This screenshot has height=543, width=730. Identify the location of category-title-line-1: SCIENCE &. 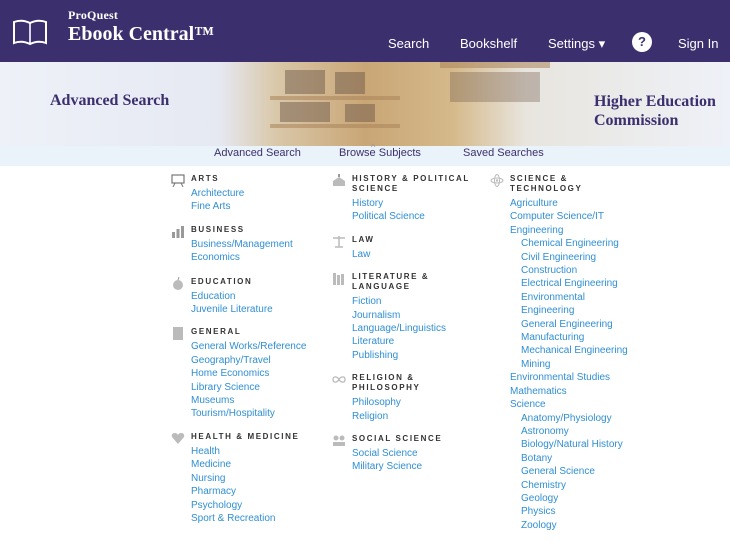
(539, 178).